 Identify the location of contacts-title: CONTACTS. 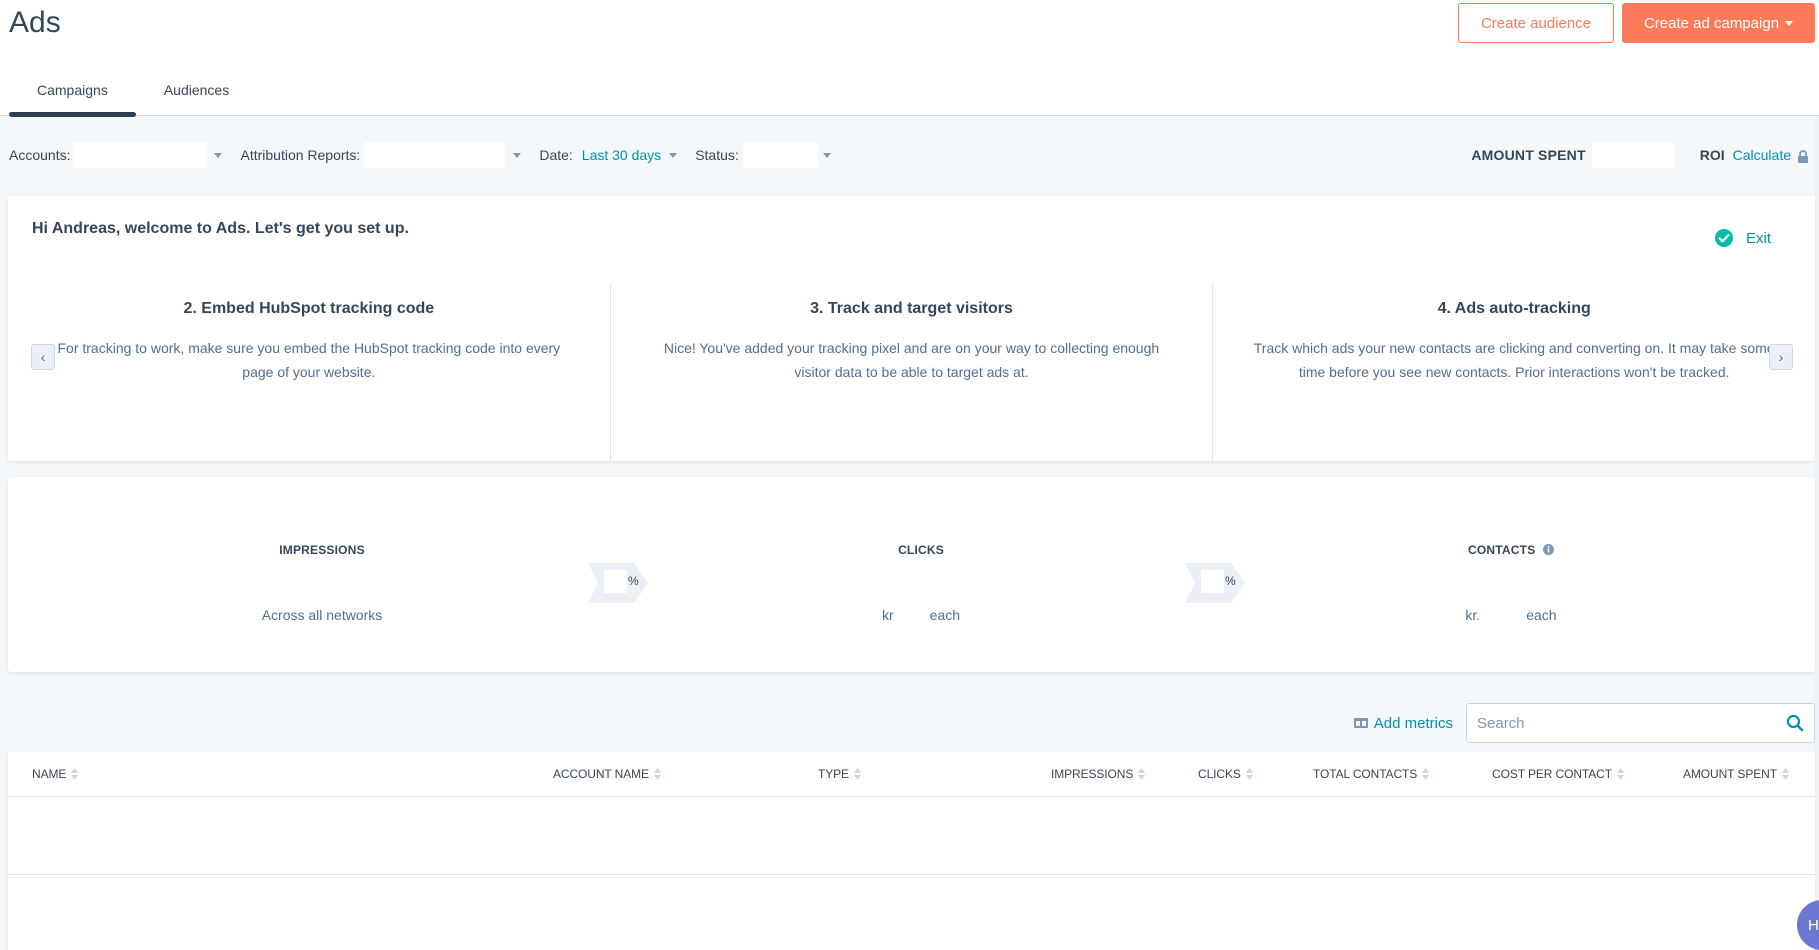
(1502, 550).